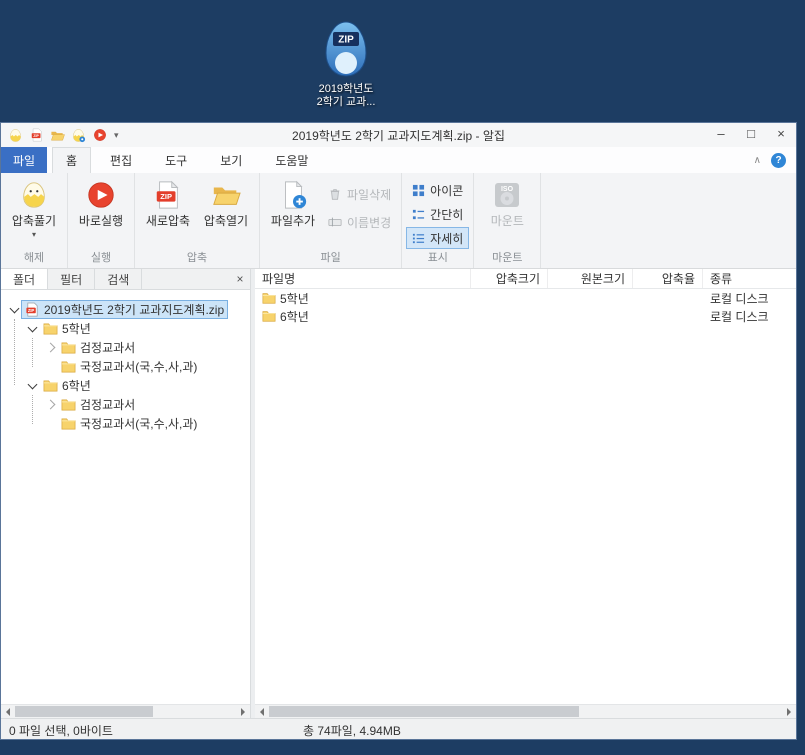  I want to click on extract-button: 압축풀기 ▾, so click(34, 207).